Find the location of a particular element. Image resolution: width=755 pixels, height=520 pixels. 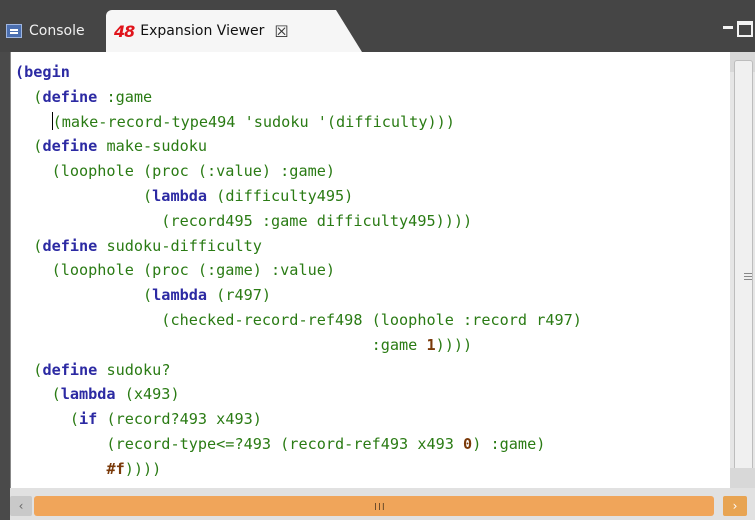

keyword-token: if is located at coordinates (88, 419).